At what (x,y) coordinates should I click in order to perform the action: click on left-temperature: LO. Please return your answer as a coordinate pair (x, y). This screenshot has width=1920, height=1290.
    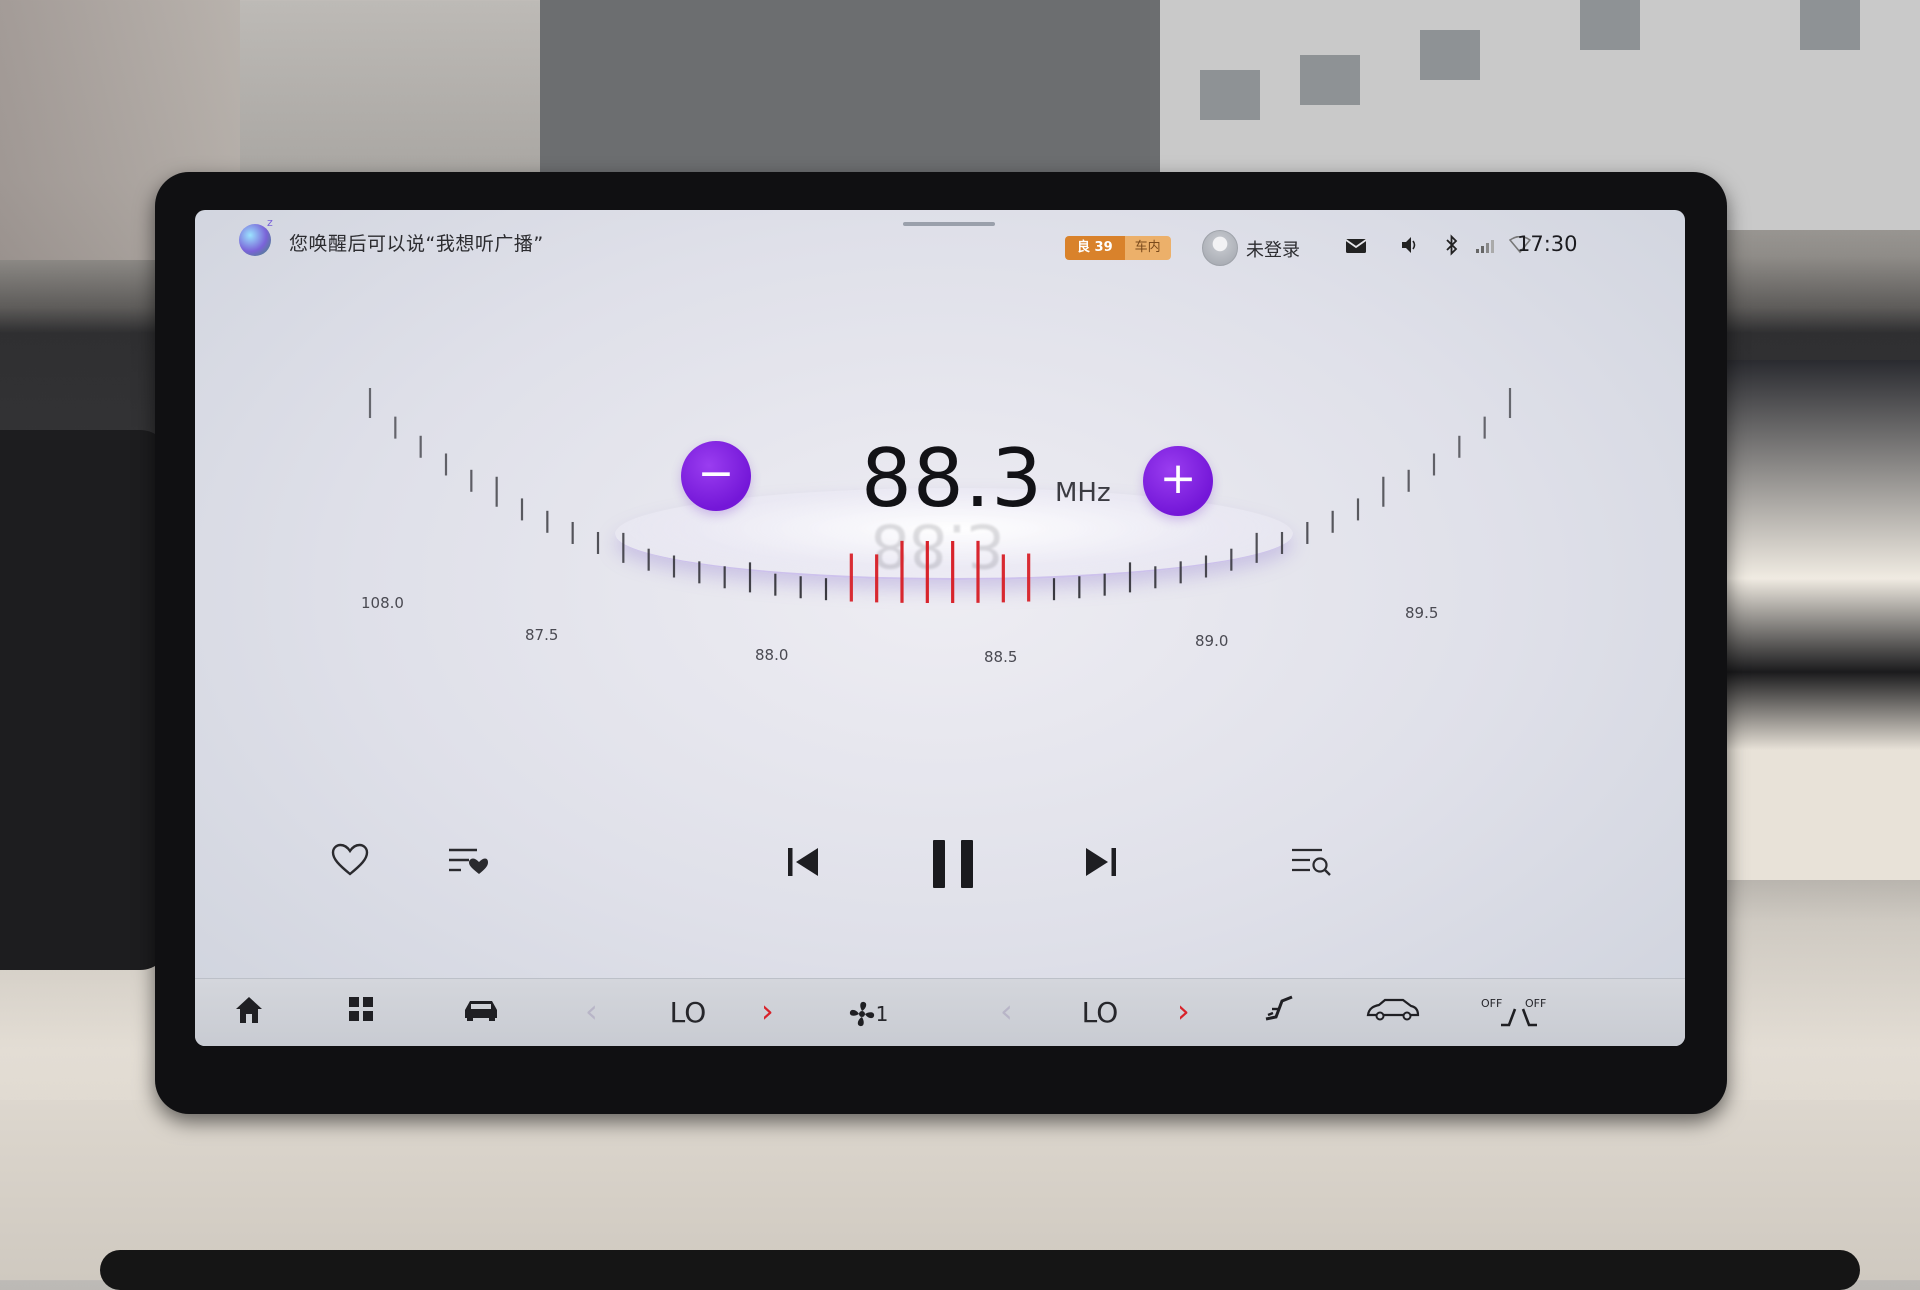
    Looking at the image, I should click on (688, 1012).